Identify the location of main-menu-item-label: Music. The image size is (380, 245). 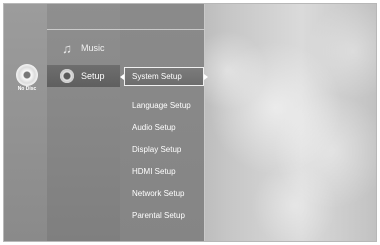
(93, 48).